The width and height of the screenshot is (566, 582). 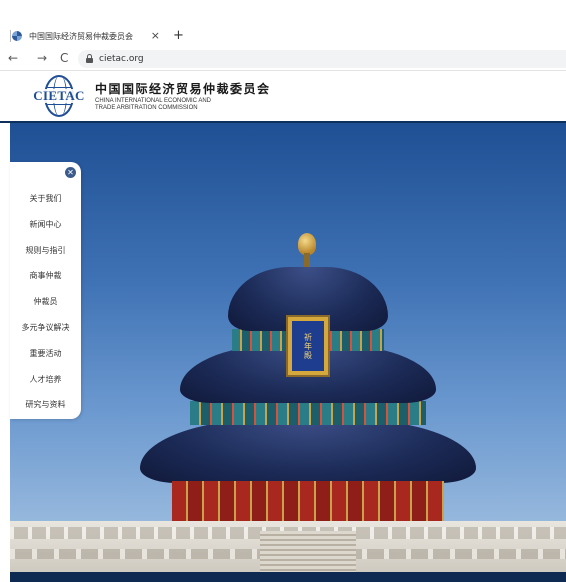 I want to click on side-menu-item-research: 研究与资料, so click(x=45, y=405).